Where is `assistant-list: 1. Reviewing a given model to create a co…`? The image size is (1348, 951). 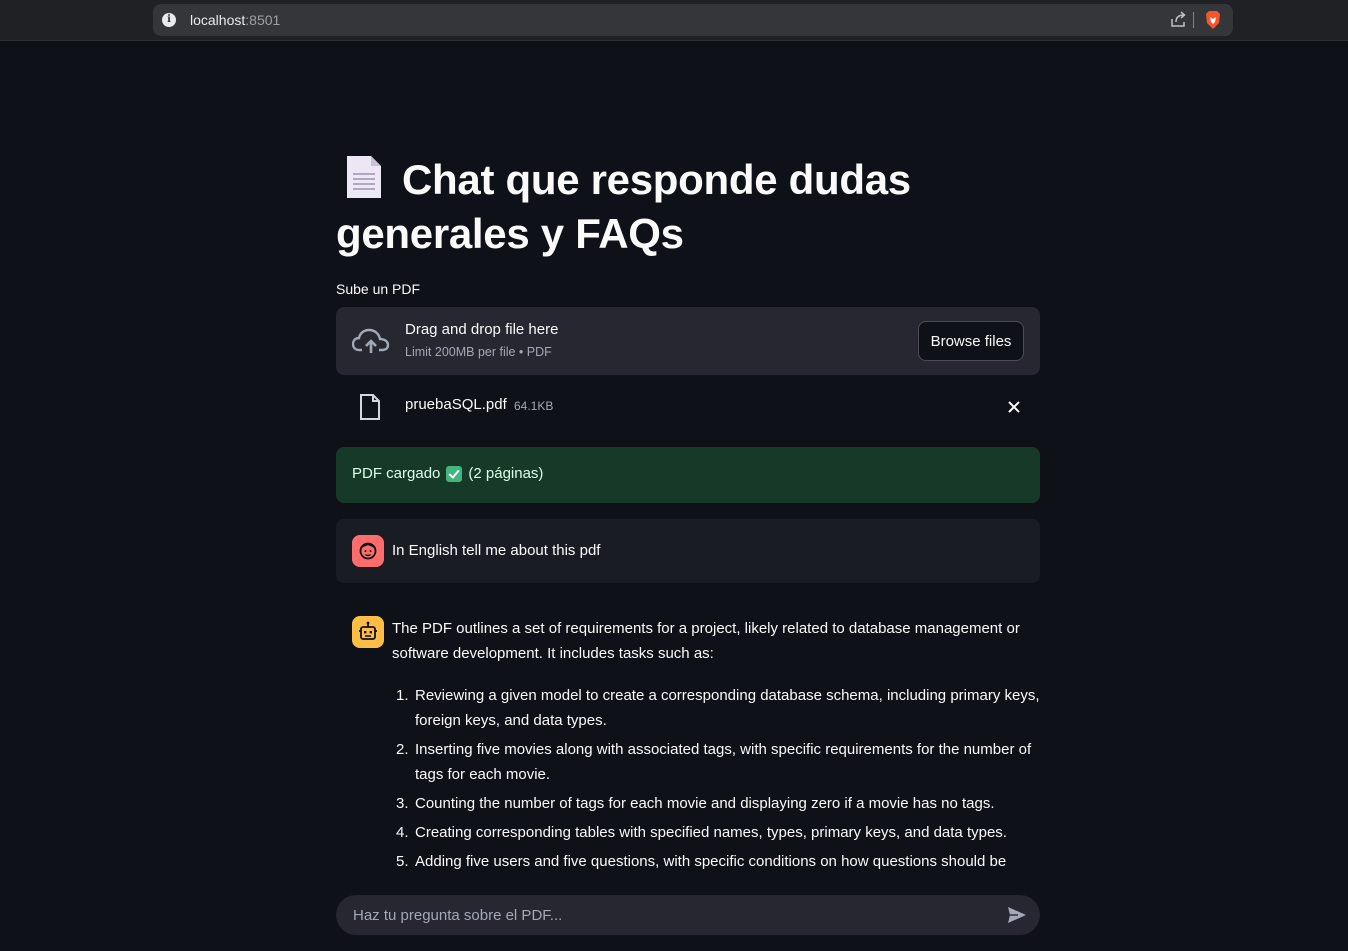
assistant-list: 1. Reviewing a given model to create a co… is located at coordinates (716, 778).